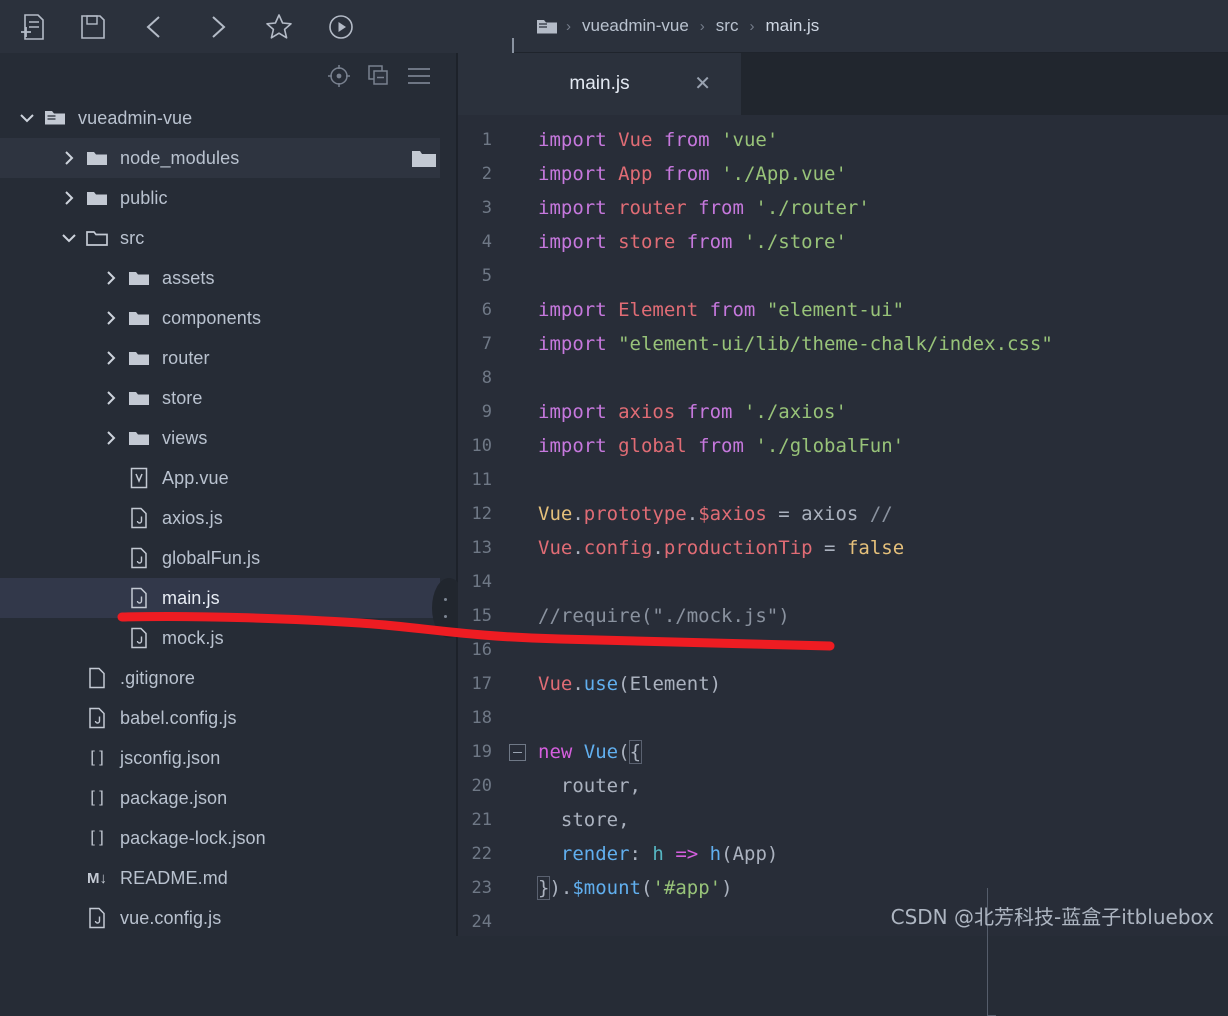  What do you see at coordinates (135, 117) in the screenshot?
I see `tree-row-label: vueadmin-vue` at bounding box center [135, 117].